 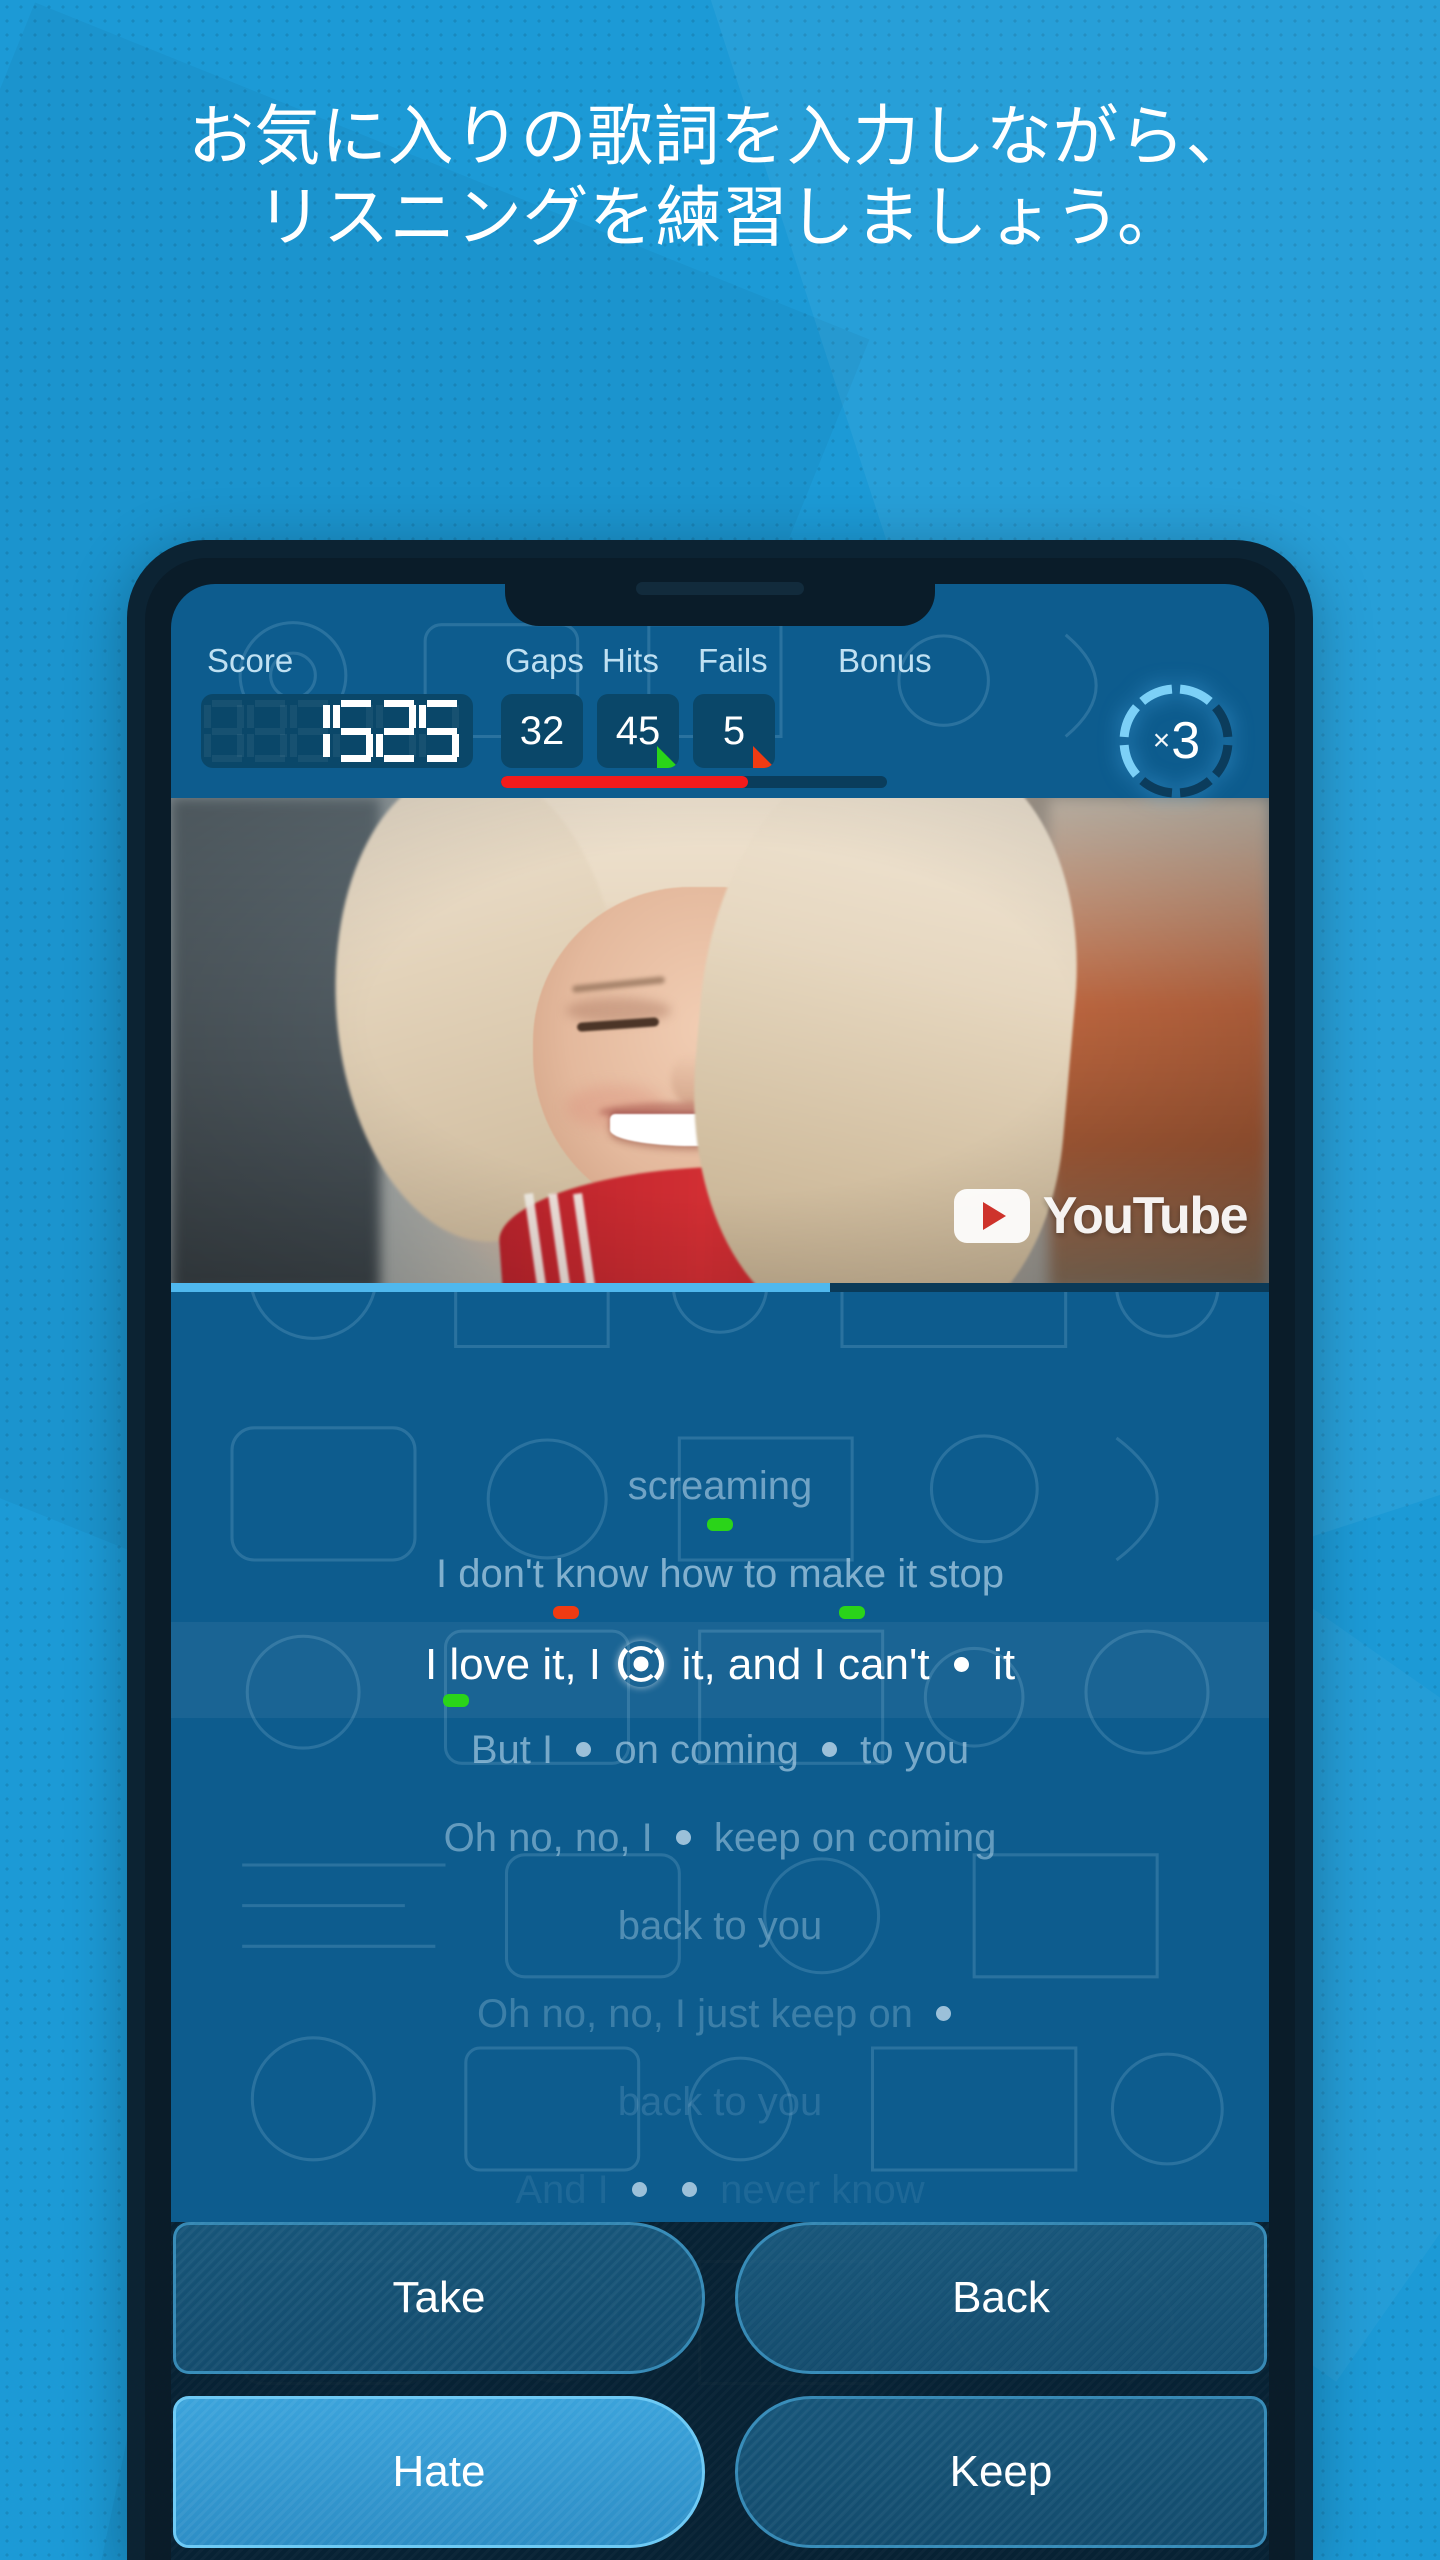 I want to click on reticle-target-icon, so click(x=641, y=1664).